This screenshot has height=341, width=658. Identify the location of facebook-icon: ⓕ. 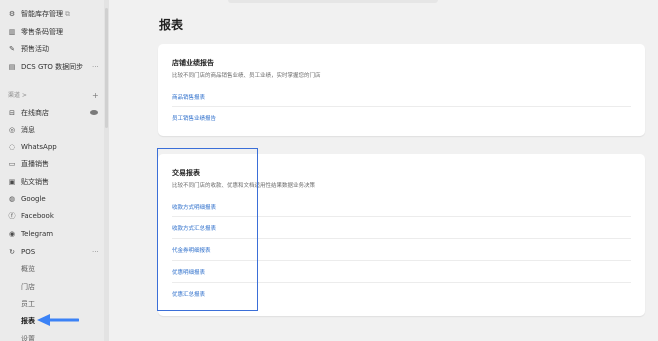
(12, 215).